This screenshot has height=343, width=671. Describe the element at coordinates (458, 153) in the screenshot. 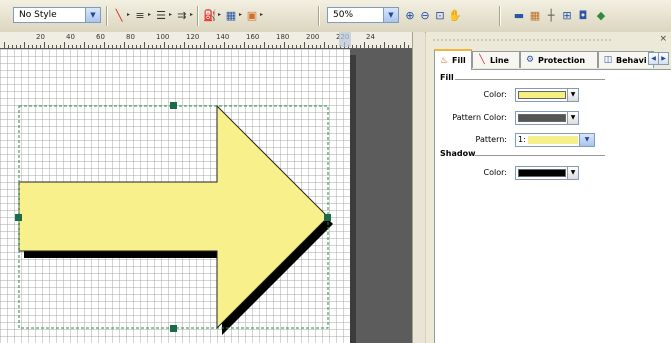

I see `shadow-group-label: Shadow` at that location.